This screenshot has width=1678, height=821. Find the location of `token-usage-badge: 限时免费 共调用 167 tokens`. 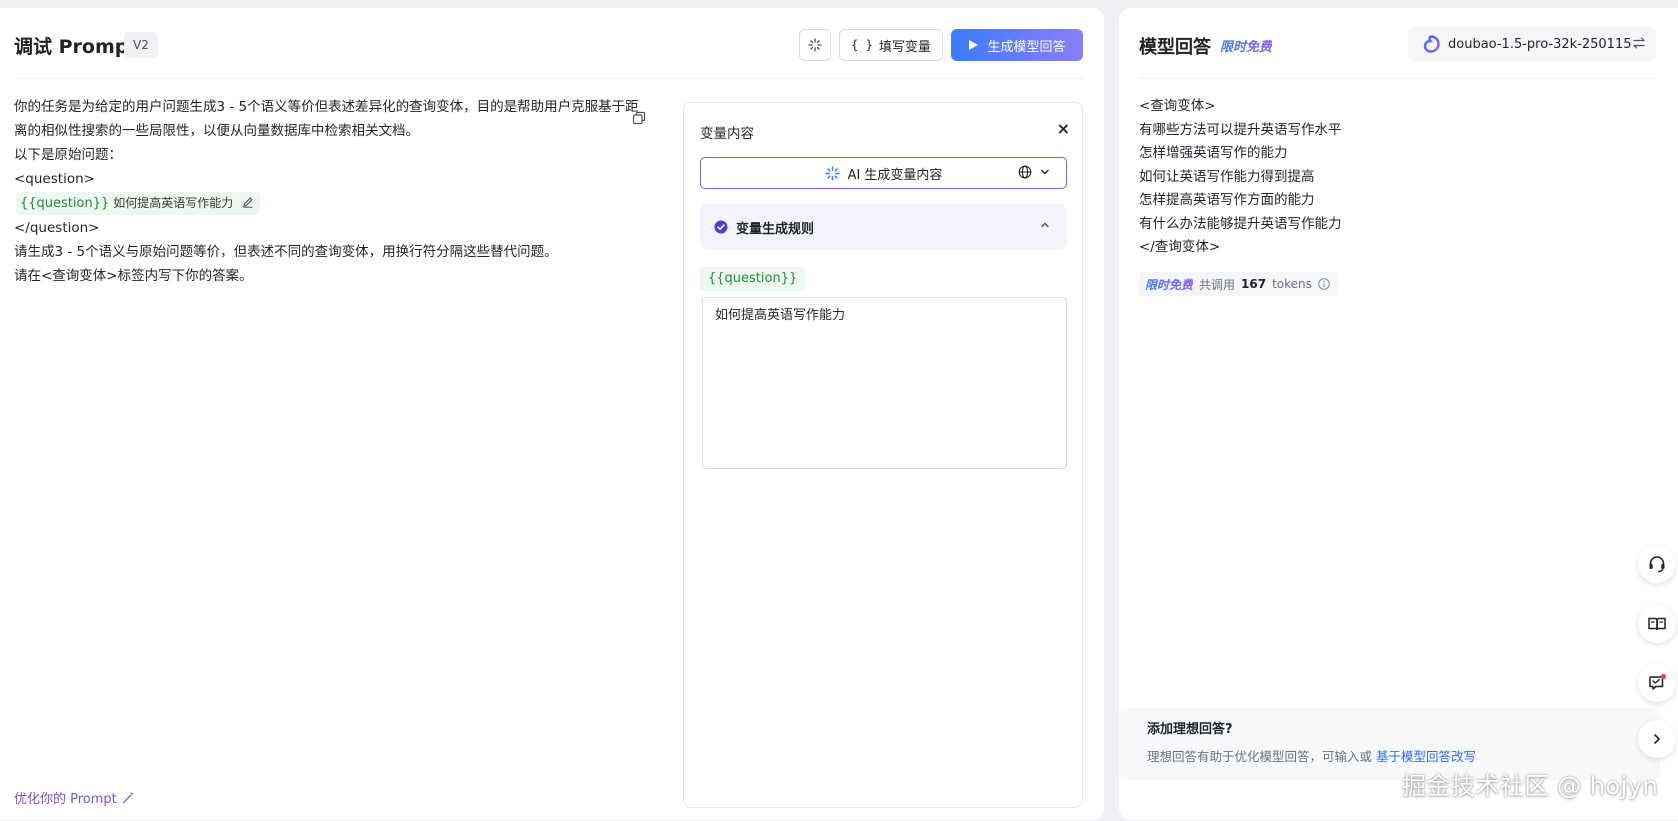

token-usage-badge: 限时免费 共调用 167 tokens is located at coordinates (1238, 284).